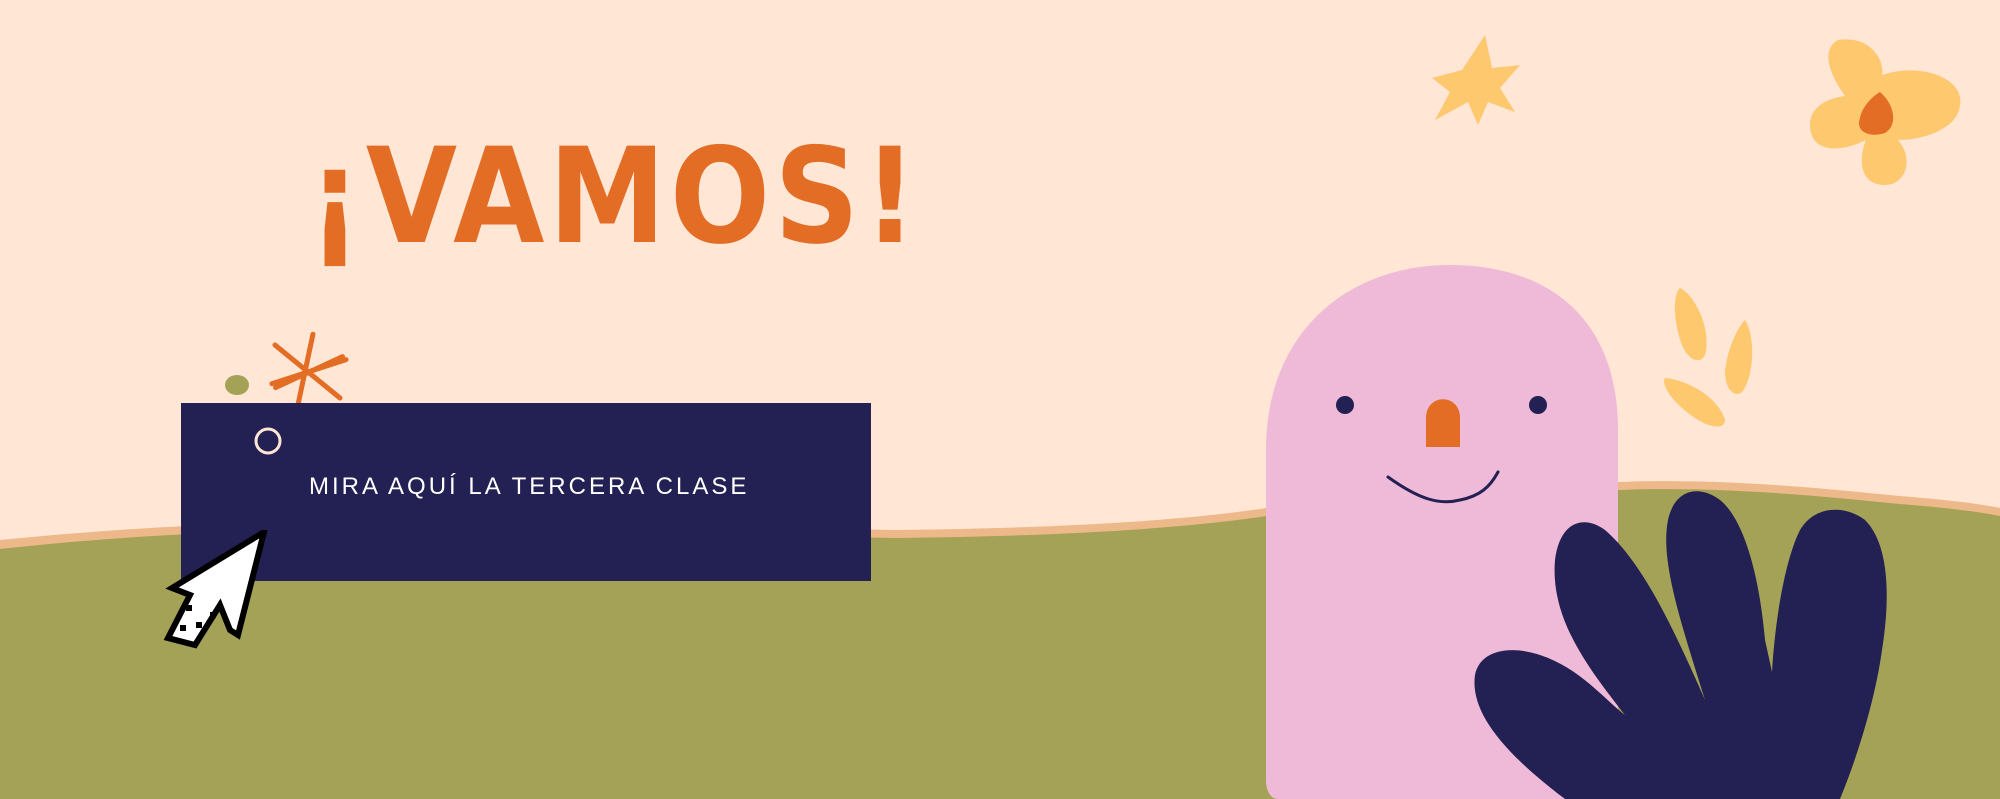 The height and width of the screenshot is (799, 2000). What do you see at coordinates (237, 385) in the screenshot?
I see `green-dot` at bounding box center [237, 385].